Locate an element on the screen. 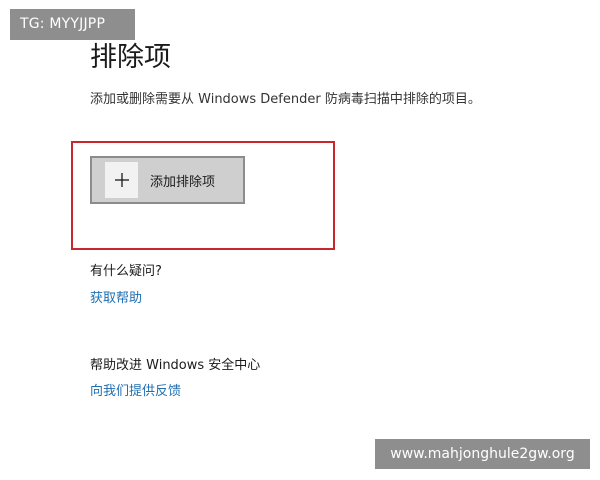 This screenshot has width=600, height=480. add-exclusion-button: 添加排除项 is located at coordinates (167, 180).